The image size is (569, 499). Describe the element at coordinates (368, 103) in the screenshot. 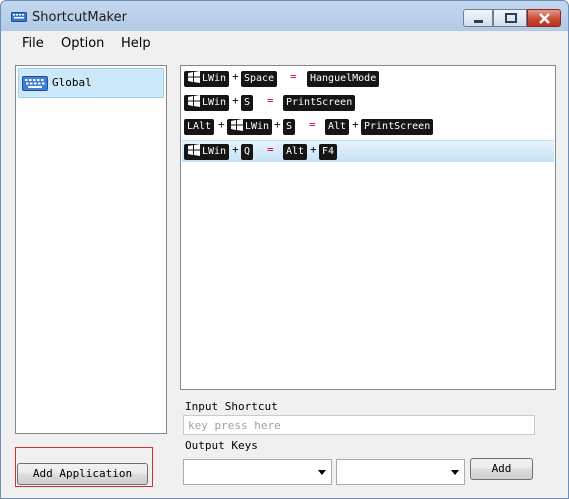

I see `shortcut-row: LWin + S = PrintScreen` at that location.